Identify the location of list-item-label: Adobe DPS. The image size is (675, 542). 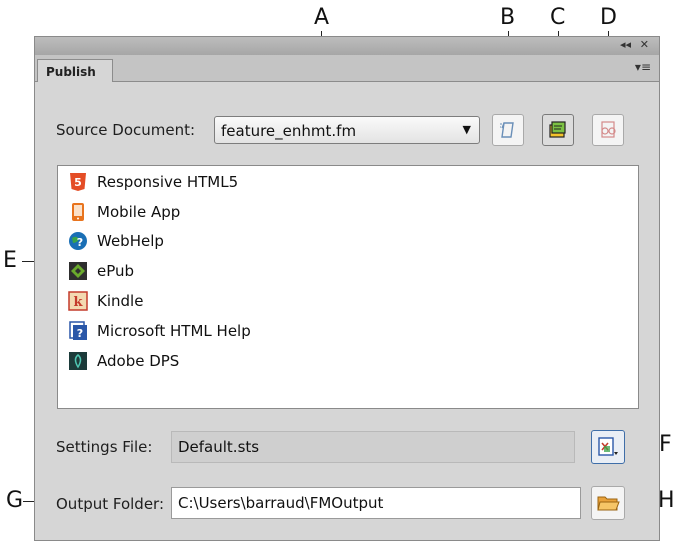
(138, 361).